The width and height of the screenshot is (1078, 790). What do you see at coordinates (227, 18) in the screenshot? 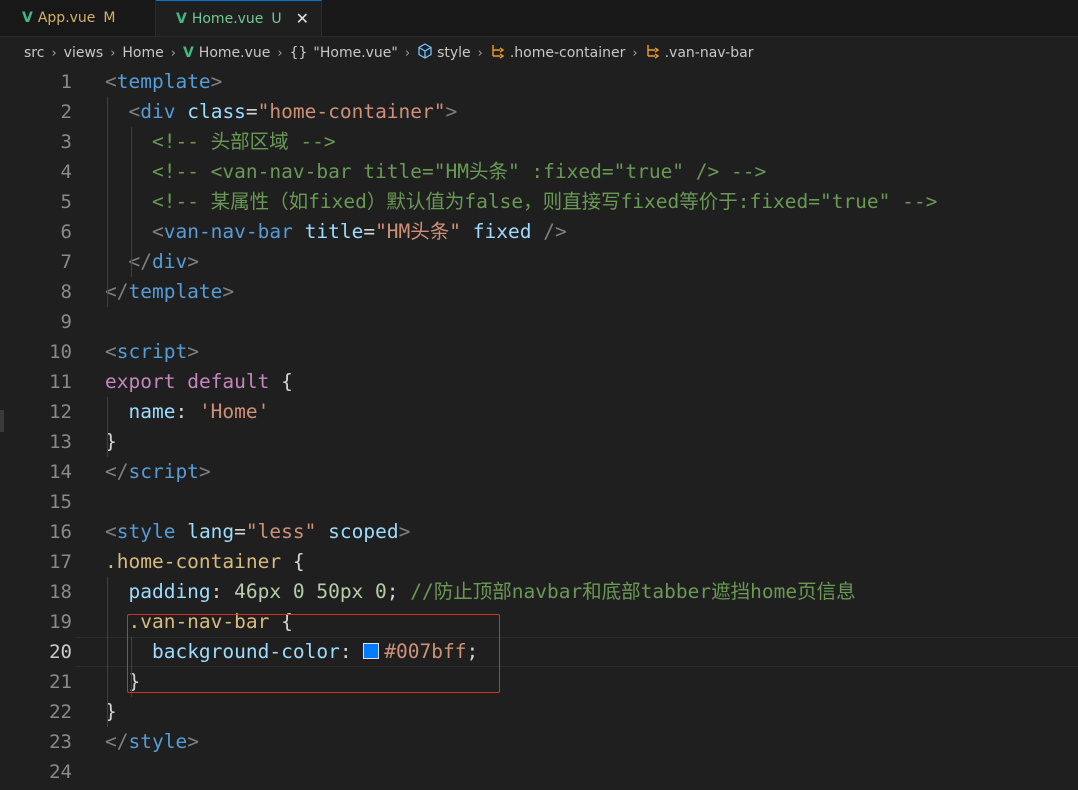
I see `tab-label: Home.vue` at bounding box center [227, 18].